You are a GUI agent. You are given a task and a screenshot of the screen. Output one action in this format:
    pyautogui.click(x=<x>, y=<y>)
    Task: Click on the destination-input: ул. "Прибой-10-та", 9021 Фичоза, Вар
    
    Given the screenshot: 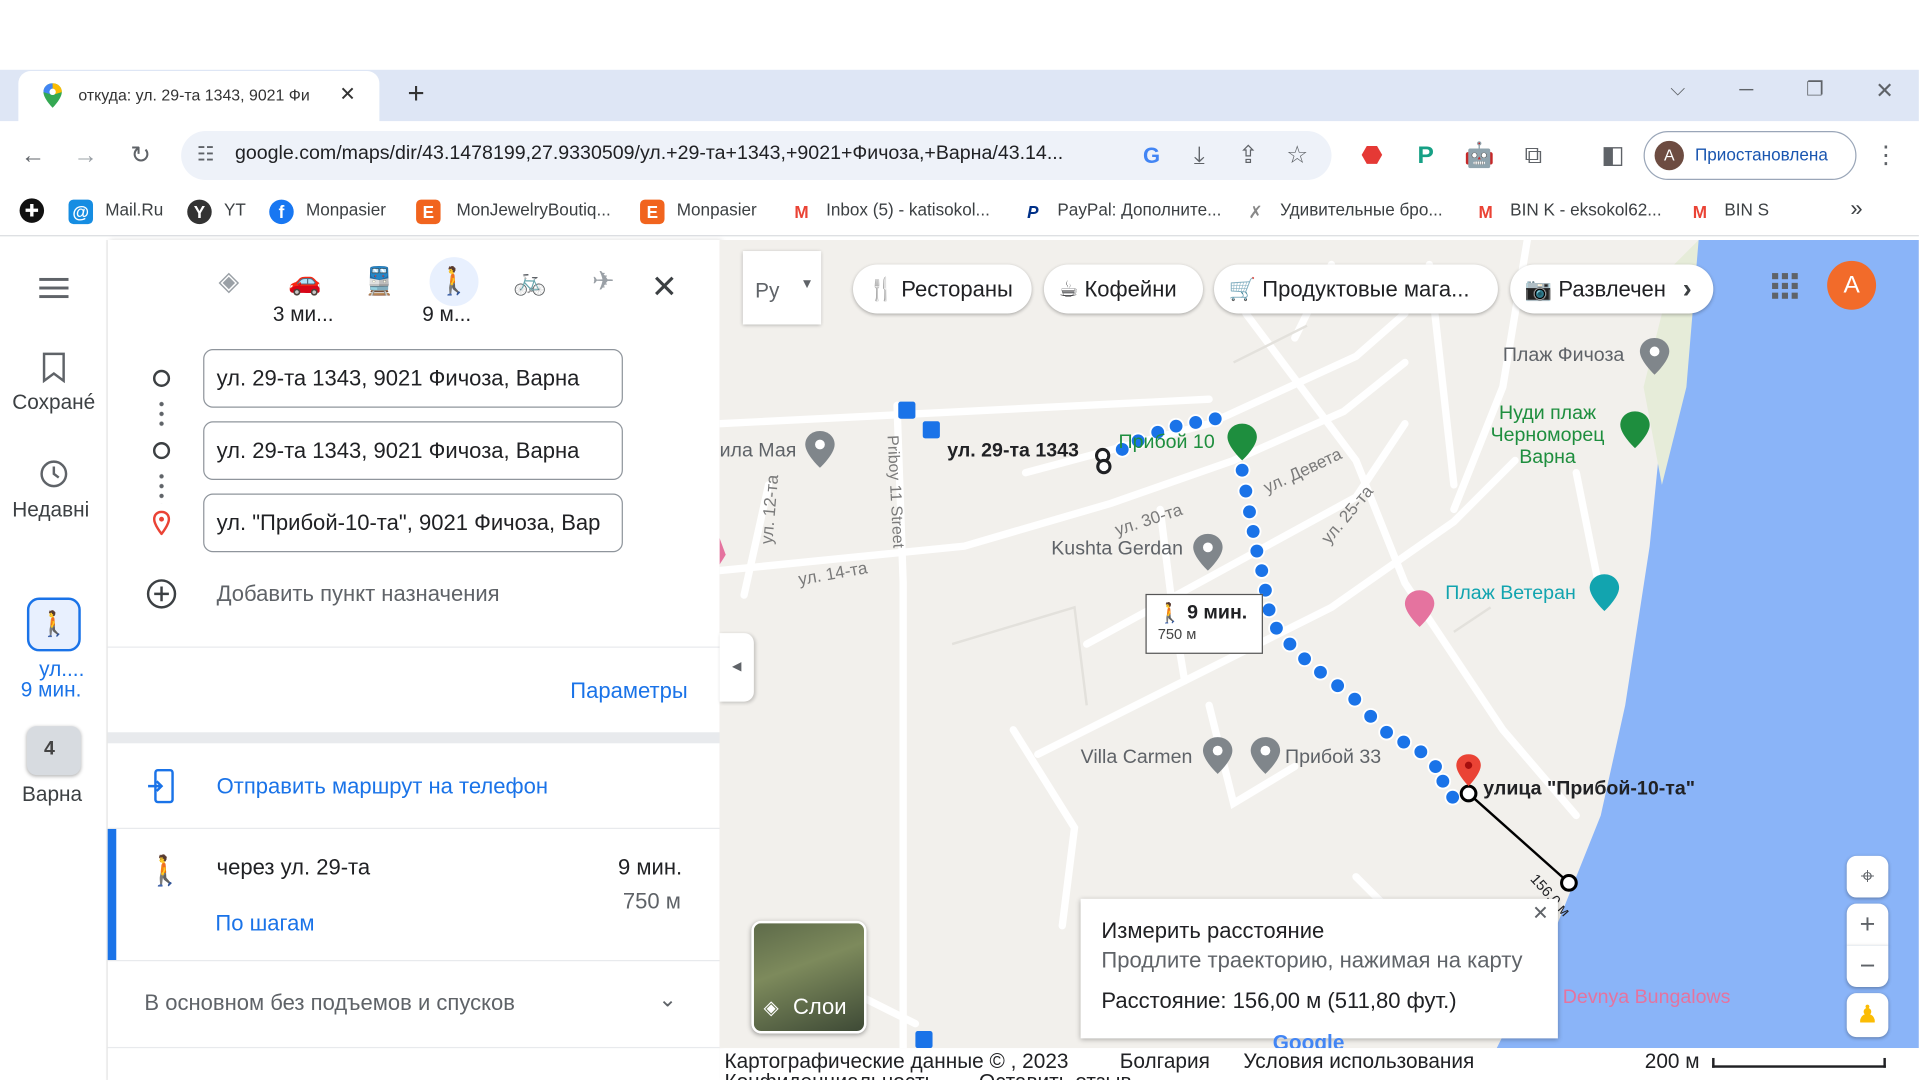 What is the action you would take?
    pyautogui.click(x=413, y=523)
    